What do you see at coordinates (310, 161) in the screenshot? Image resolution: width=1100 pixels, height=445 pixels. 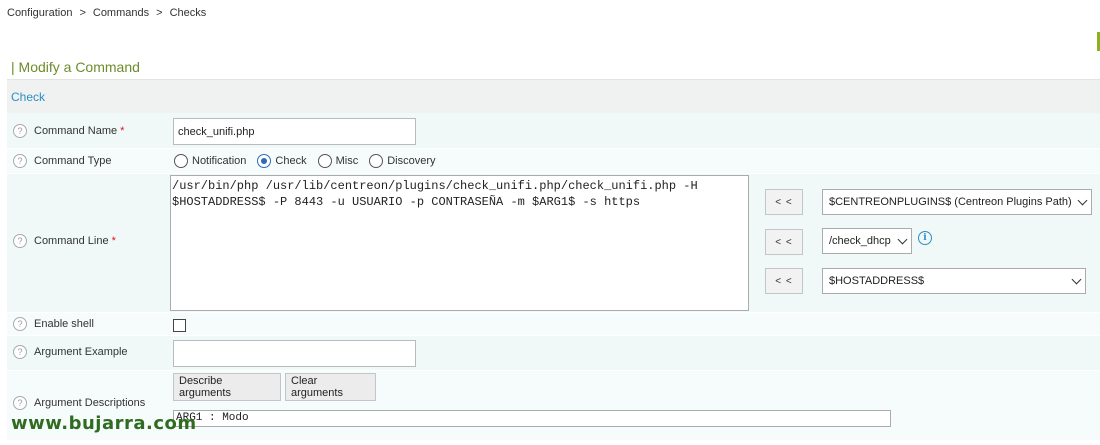 I see `command-type-radio-group: Notification Check Misc Discovery` at bounding box center [310, 161].